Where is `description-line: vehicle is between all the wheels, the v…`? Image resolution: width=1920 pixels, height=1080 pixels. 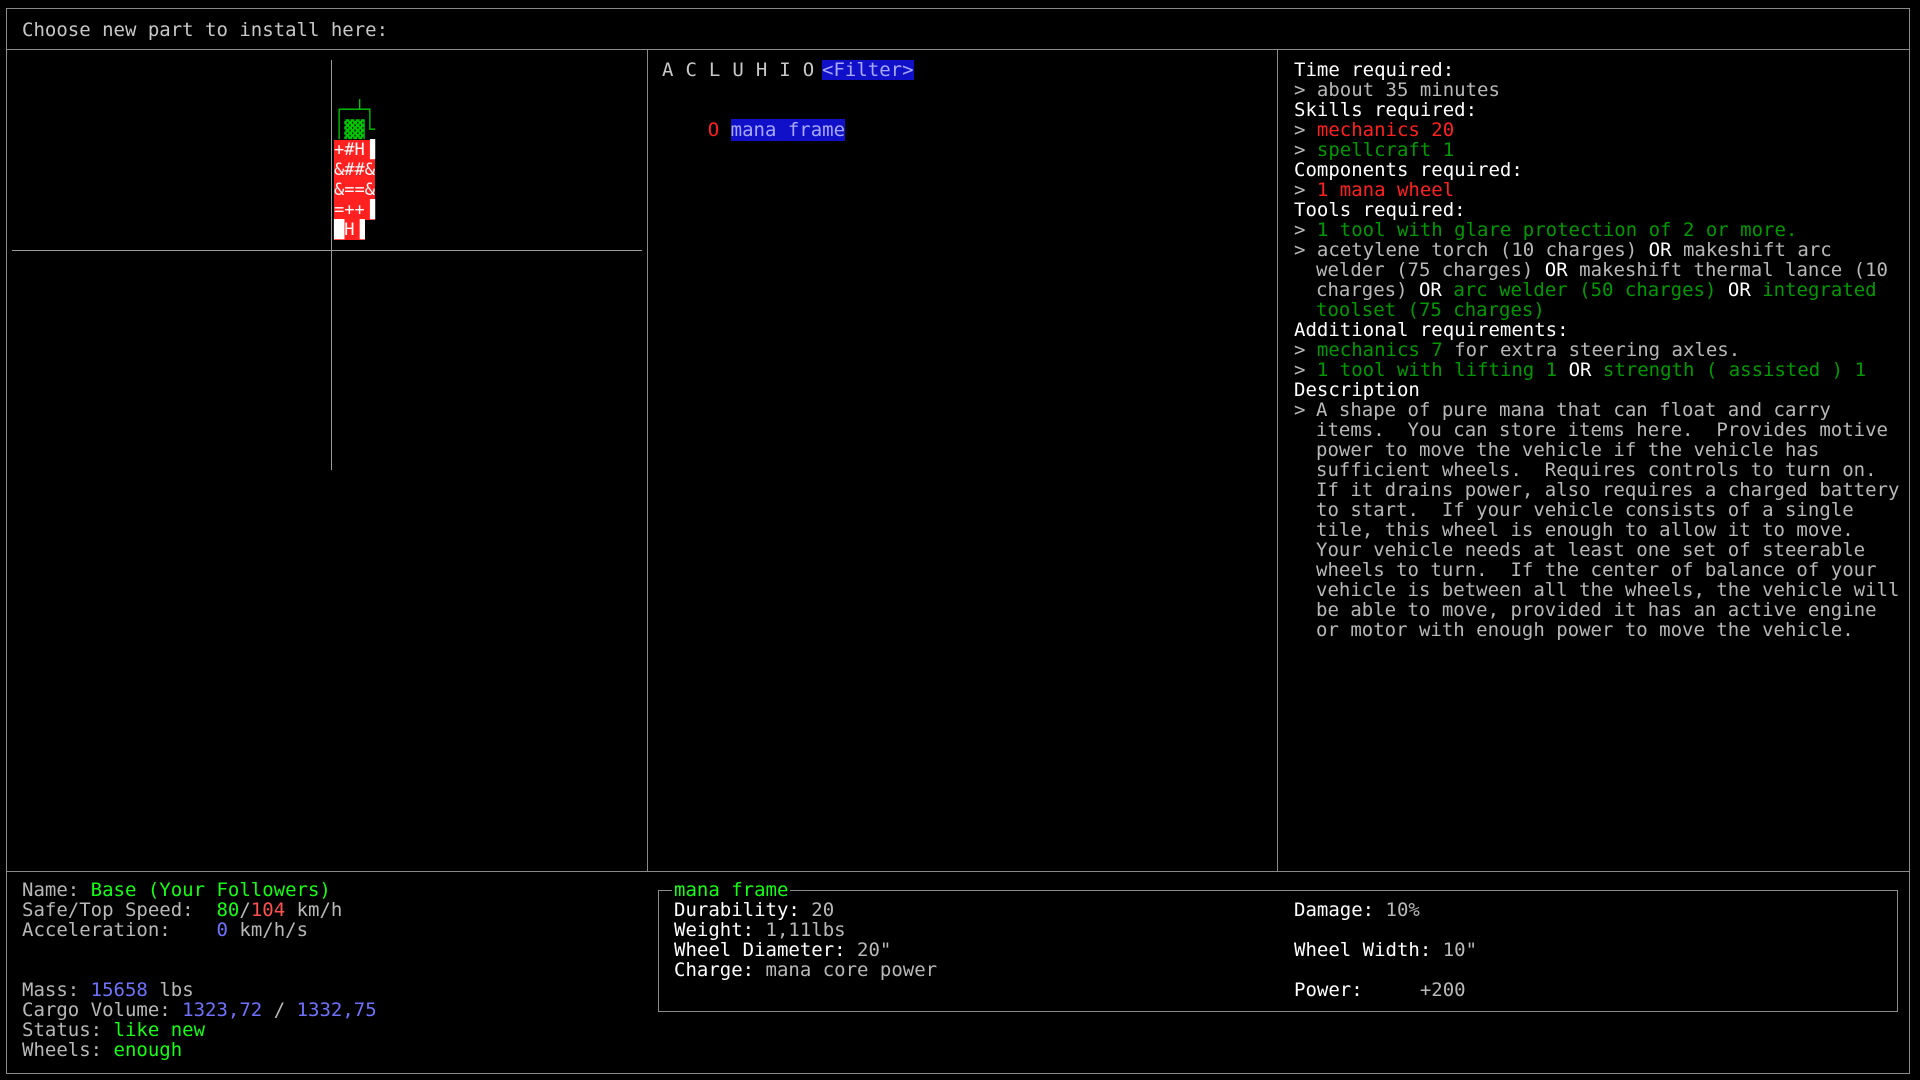 description-line: vehicle is between all the wheels, the v… is located at coordinates (1608, 590).